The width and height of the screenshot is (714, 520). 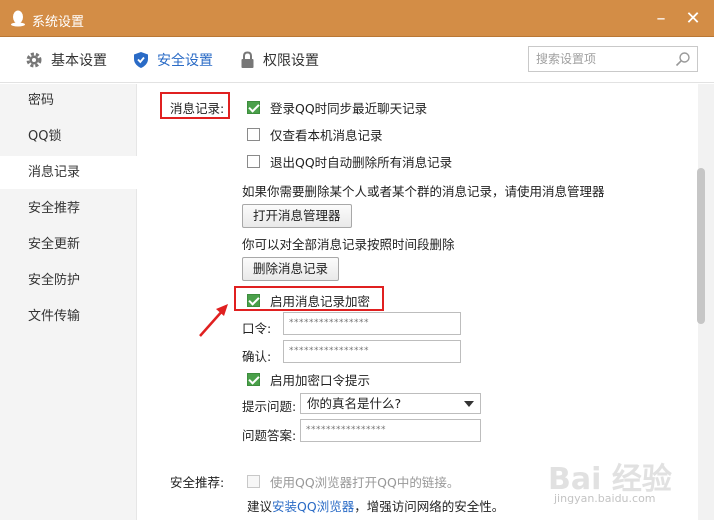 I want to click on search-input, so click(x=599, y=59).